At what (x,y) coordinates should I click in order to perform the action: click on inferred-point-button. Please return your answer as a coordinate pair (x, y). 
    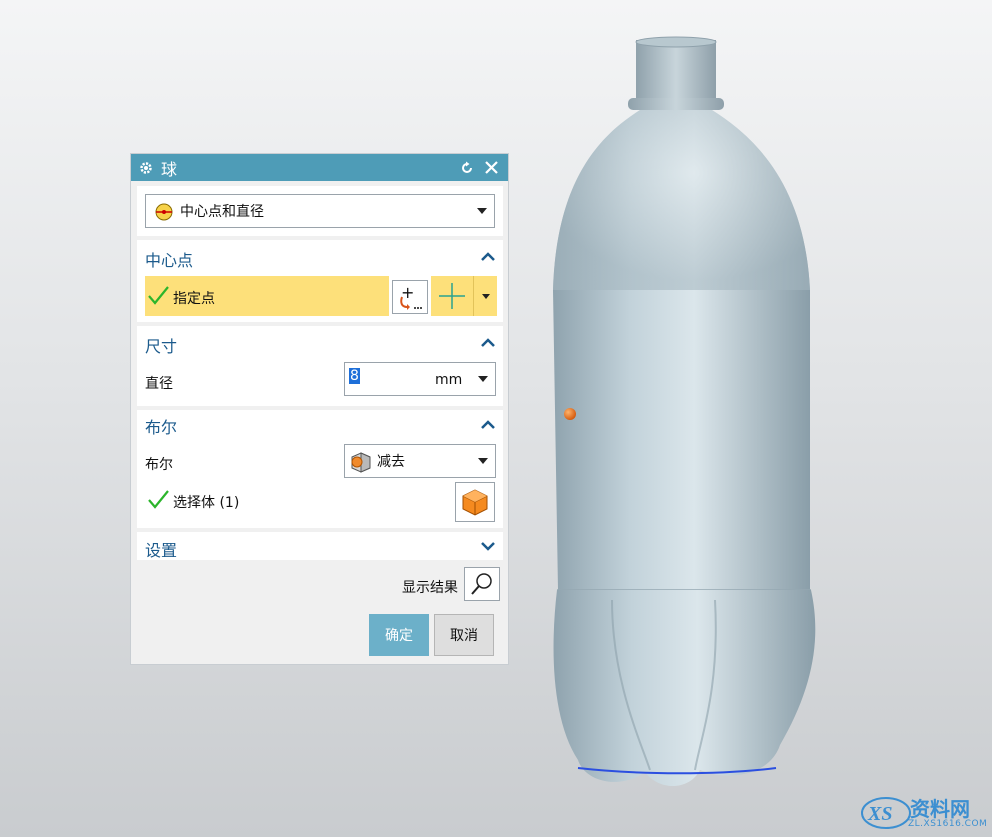
    Looking at the image, I should click on (452, 296).